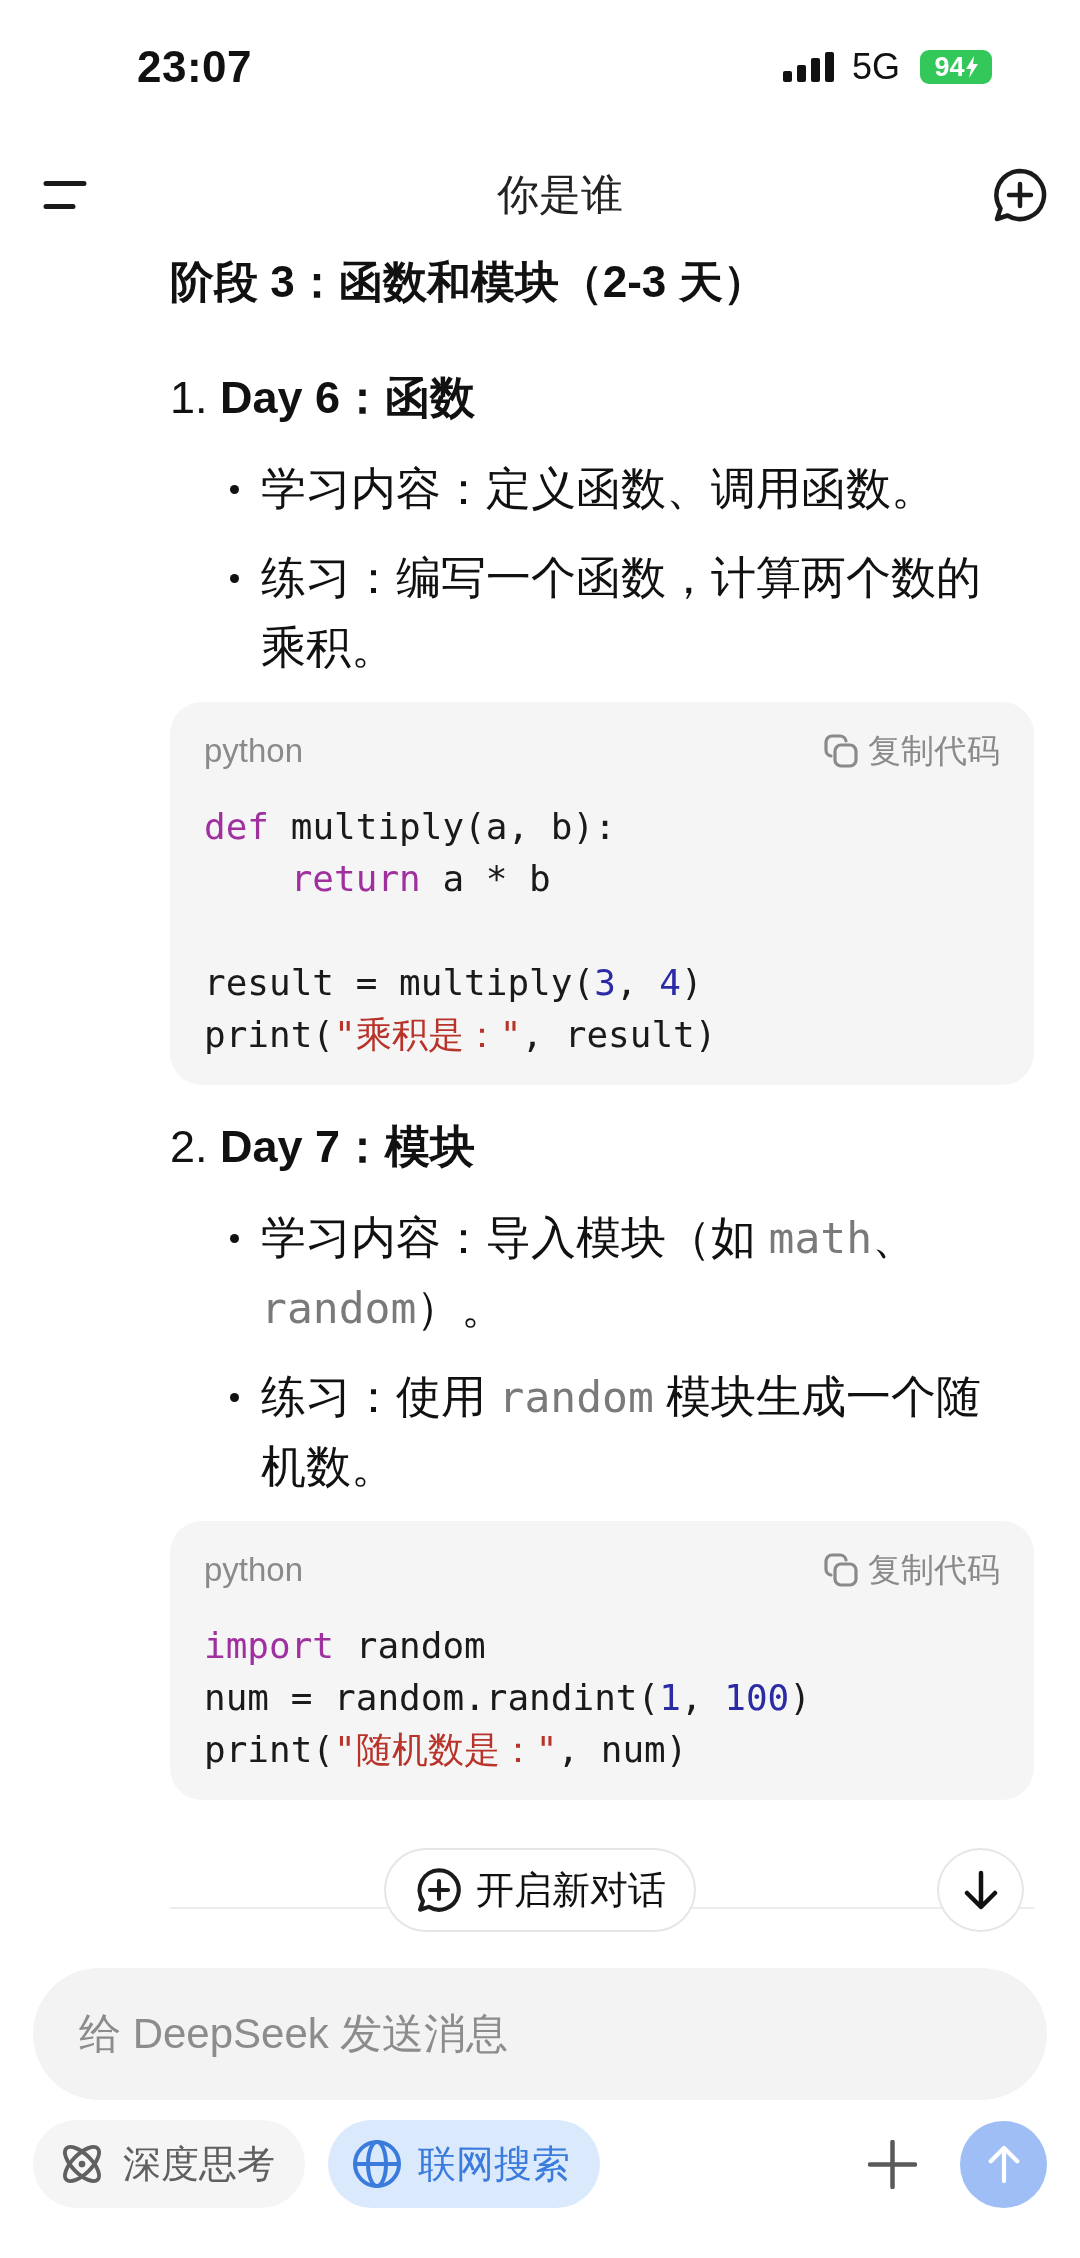 The width and height of the screenshot is (1080, 2258). I want to click on code-line: print("随机数是：", num), so click(446, 1750).